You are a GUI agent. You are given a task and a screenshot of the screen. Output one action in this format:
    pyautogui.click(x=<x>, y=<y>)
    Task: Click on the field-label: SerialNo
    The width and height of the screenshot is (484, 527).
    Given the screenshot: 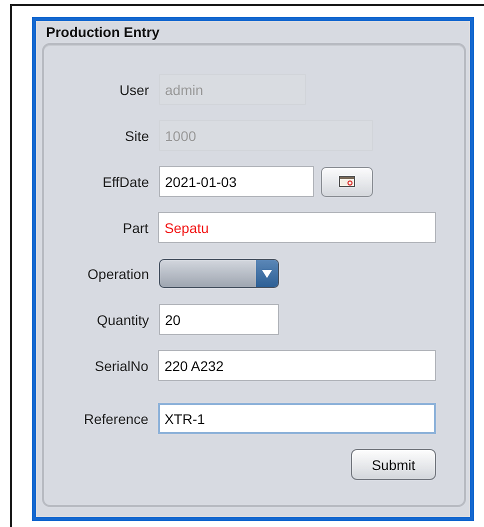 What is the action you would take?
    pyautogui.click(x=121, y=366)
    